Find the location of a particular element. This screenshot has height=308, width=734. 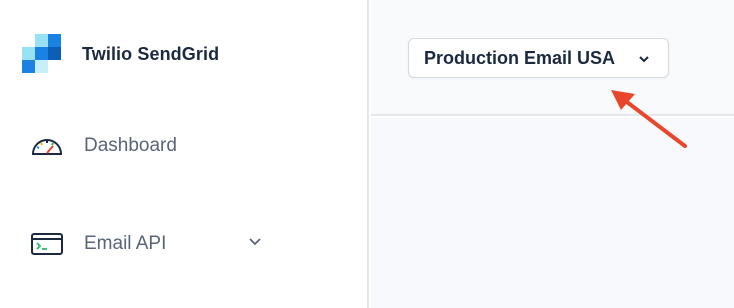

red-arrow-icon is located at coordinates (649, 119).